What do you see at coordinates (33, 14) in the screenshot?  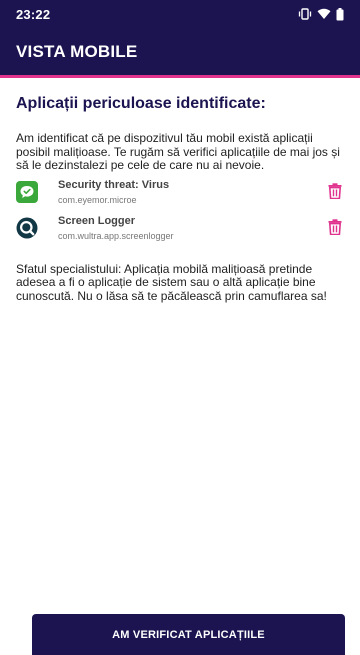 I see `status-time: 23:22` at bounding box center [33, 14].